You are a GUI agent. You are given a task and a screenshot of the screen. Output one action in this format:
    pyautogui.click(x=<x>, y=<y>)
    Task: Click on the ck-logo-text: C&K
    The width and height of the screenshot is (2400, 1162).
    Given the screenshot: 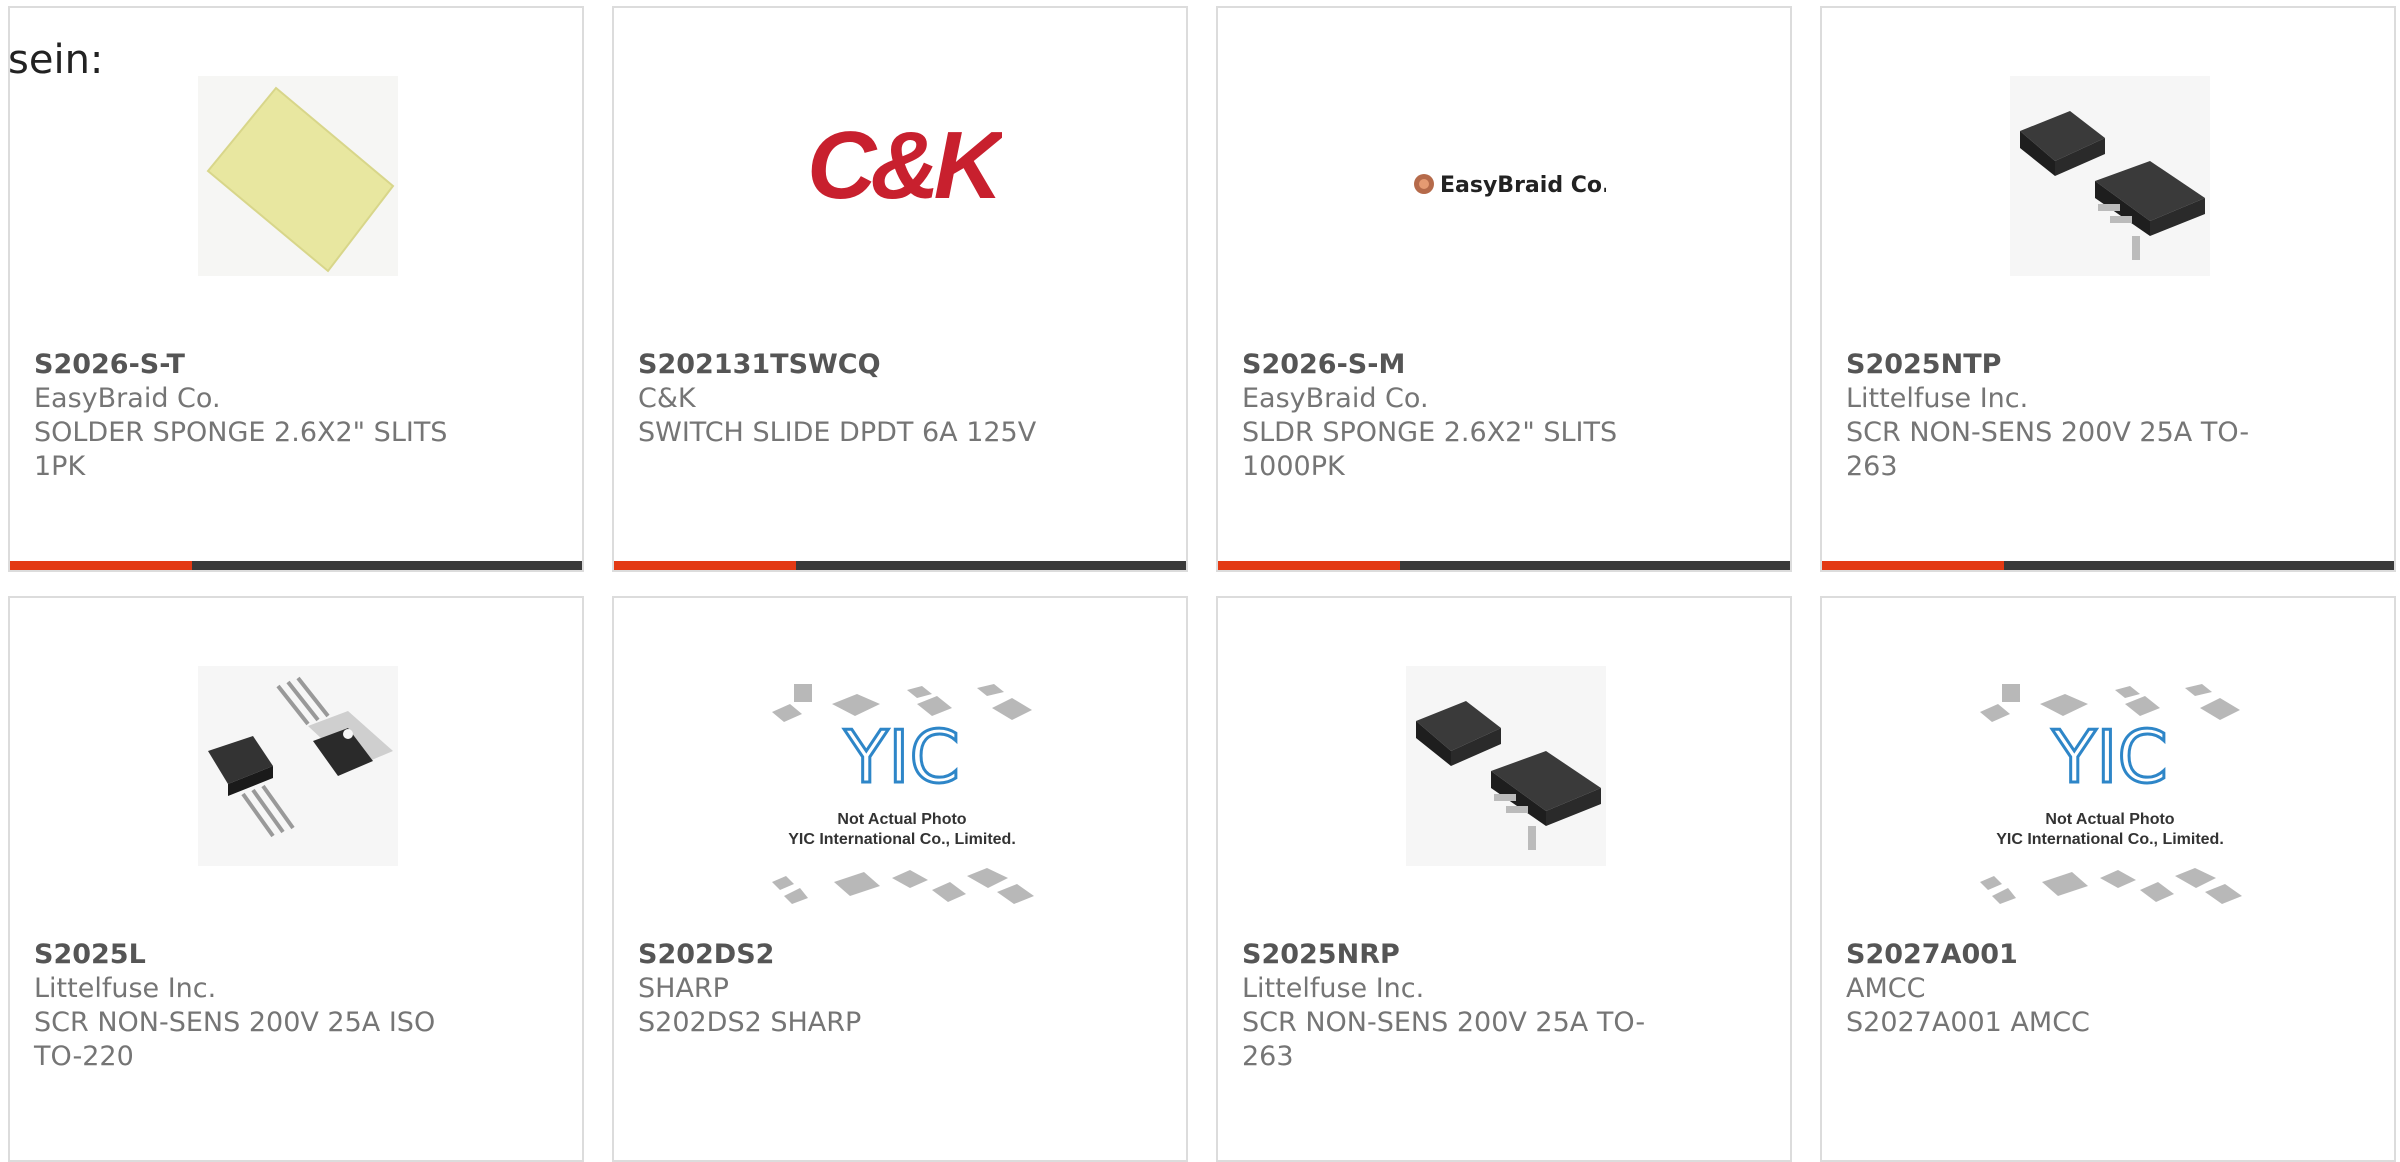 What is the action you would take?
    pyautogui.click(x=904, y=165)
    